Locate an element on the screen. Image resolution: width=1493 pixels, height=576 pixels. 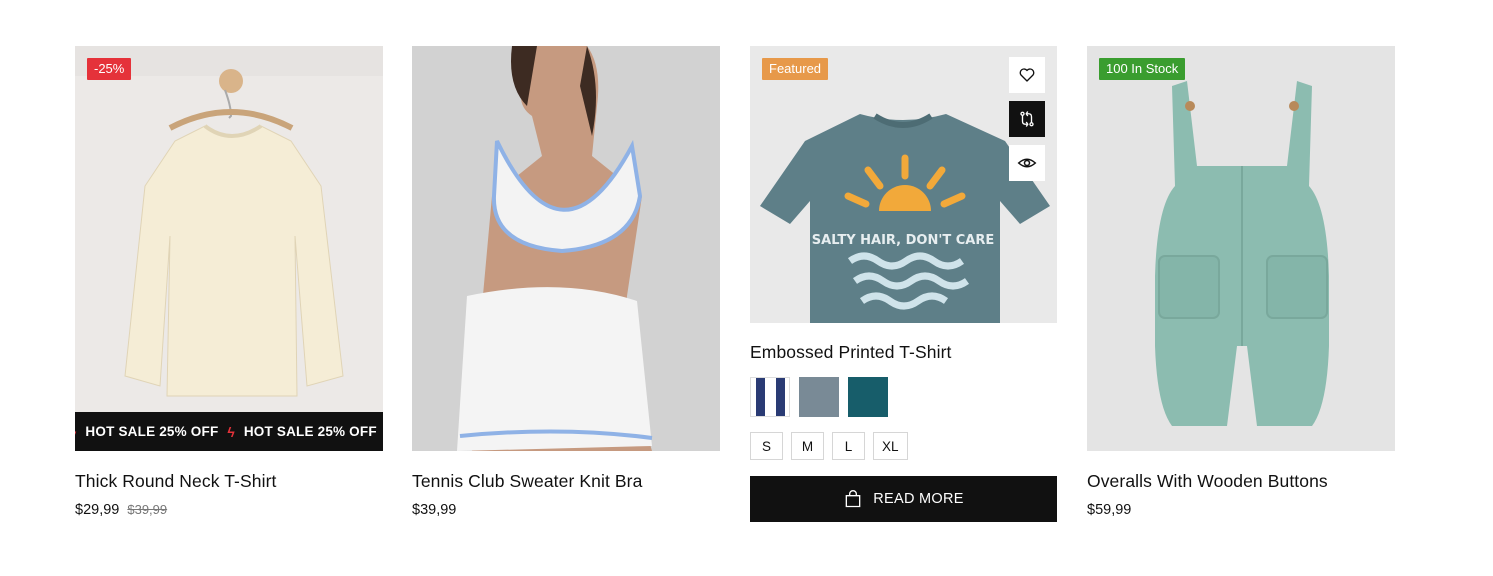
wishlist-button is located at coordinates (1027, 75).